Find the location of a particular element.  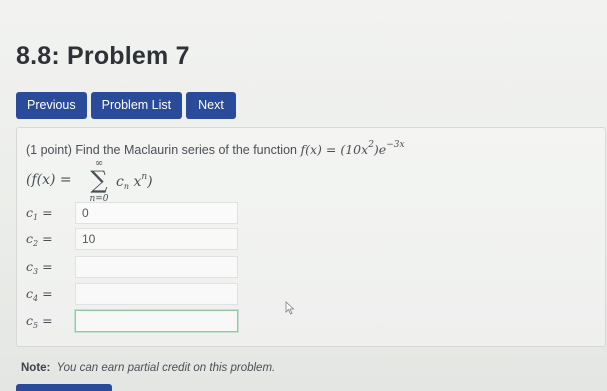

coefficient-input-c4 is located at coordinates (156, 294).